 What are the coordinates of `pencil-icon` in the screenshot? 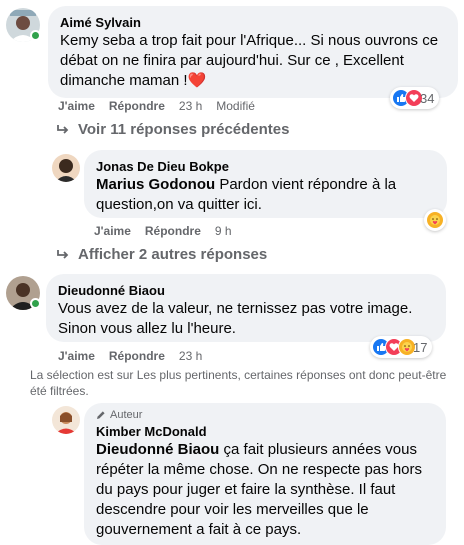 It's located at (101, 415).